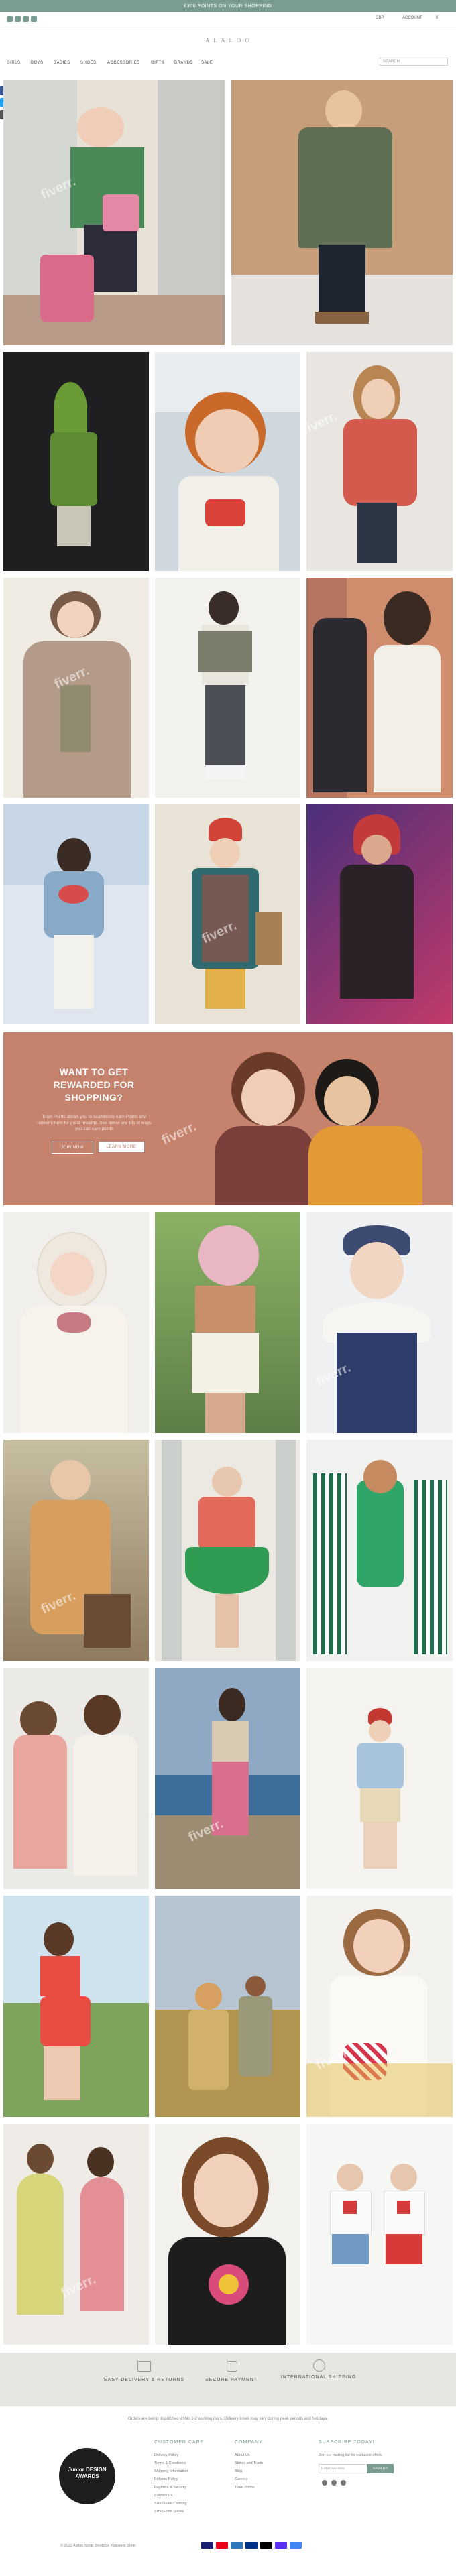  What do you see at coordinates (414, 62) in the screenshot?
I see `search-input: SEARCH` at bounding box center [414, 62].